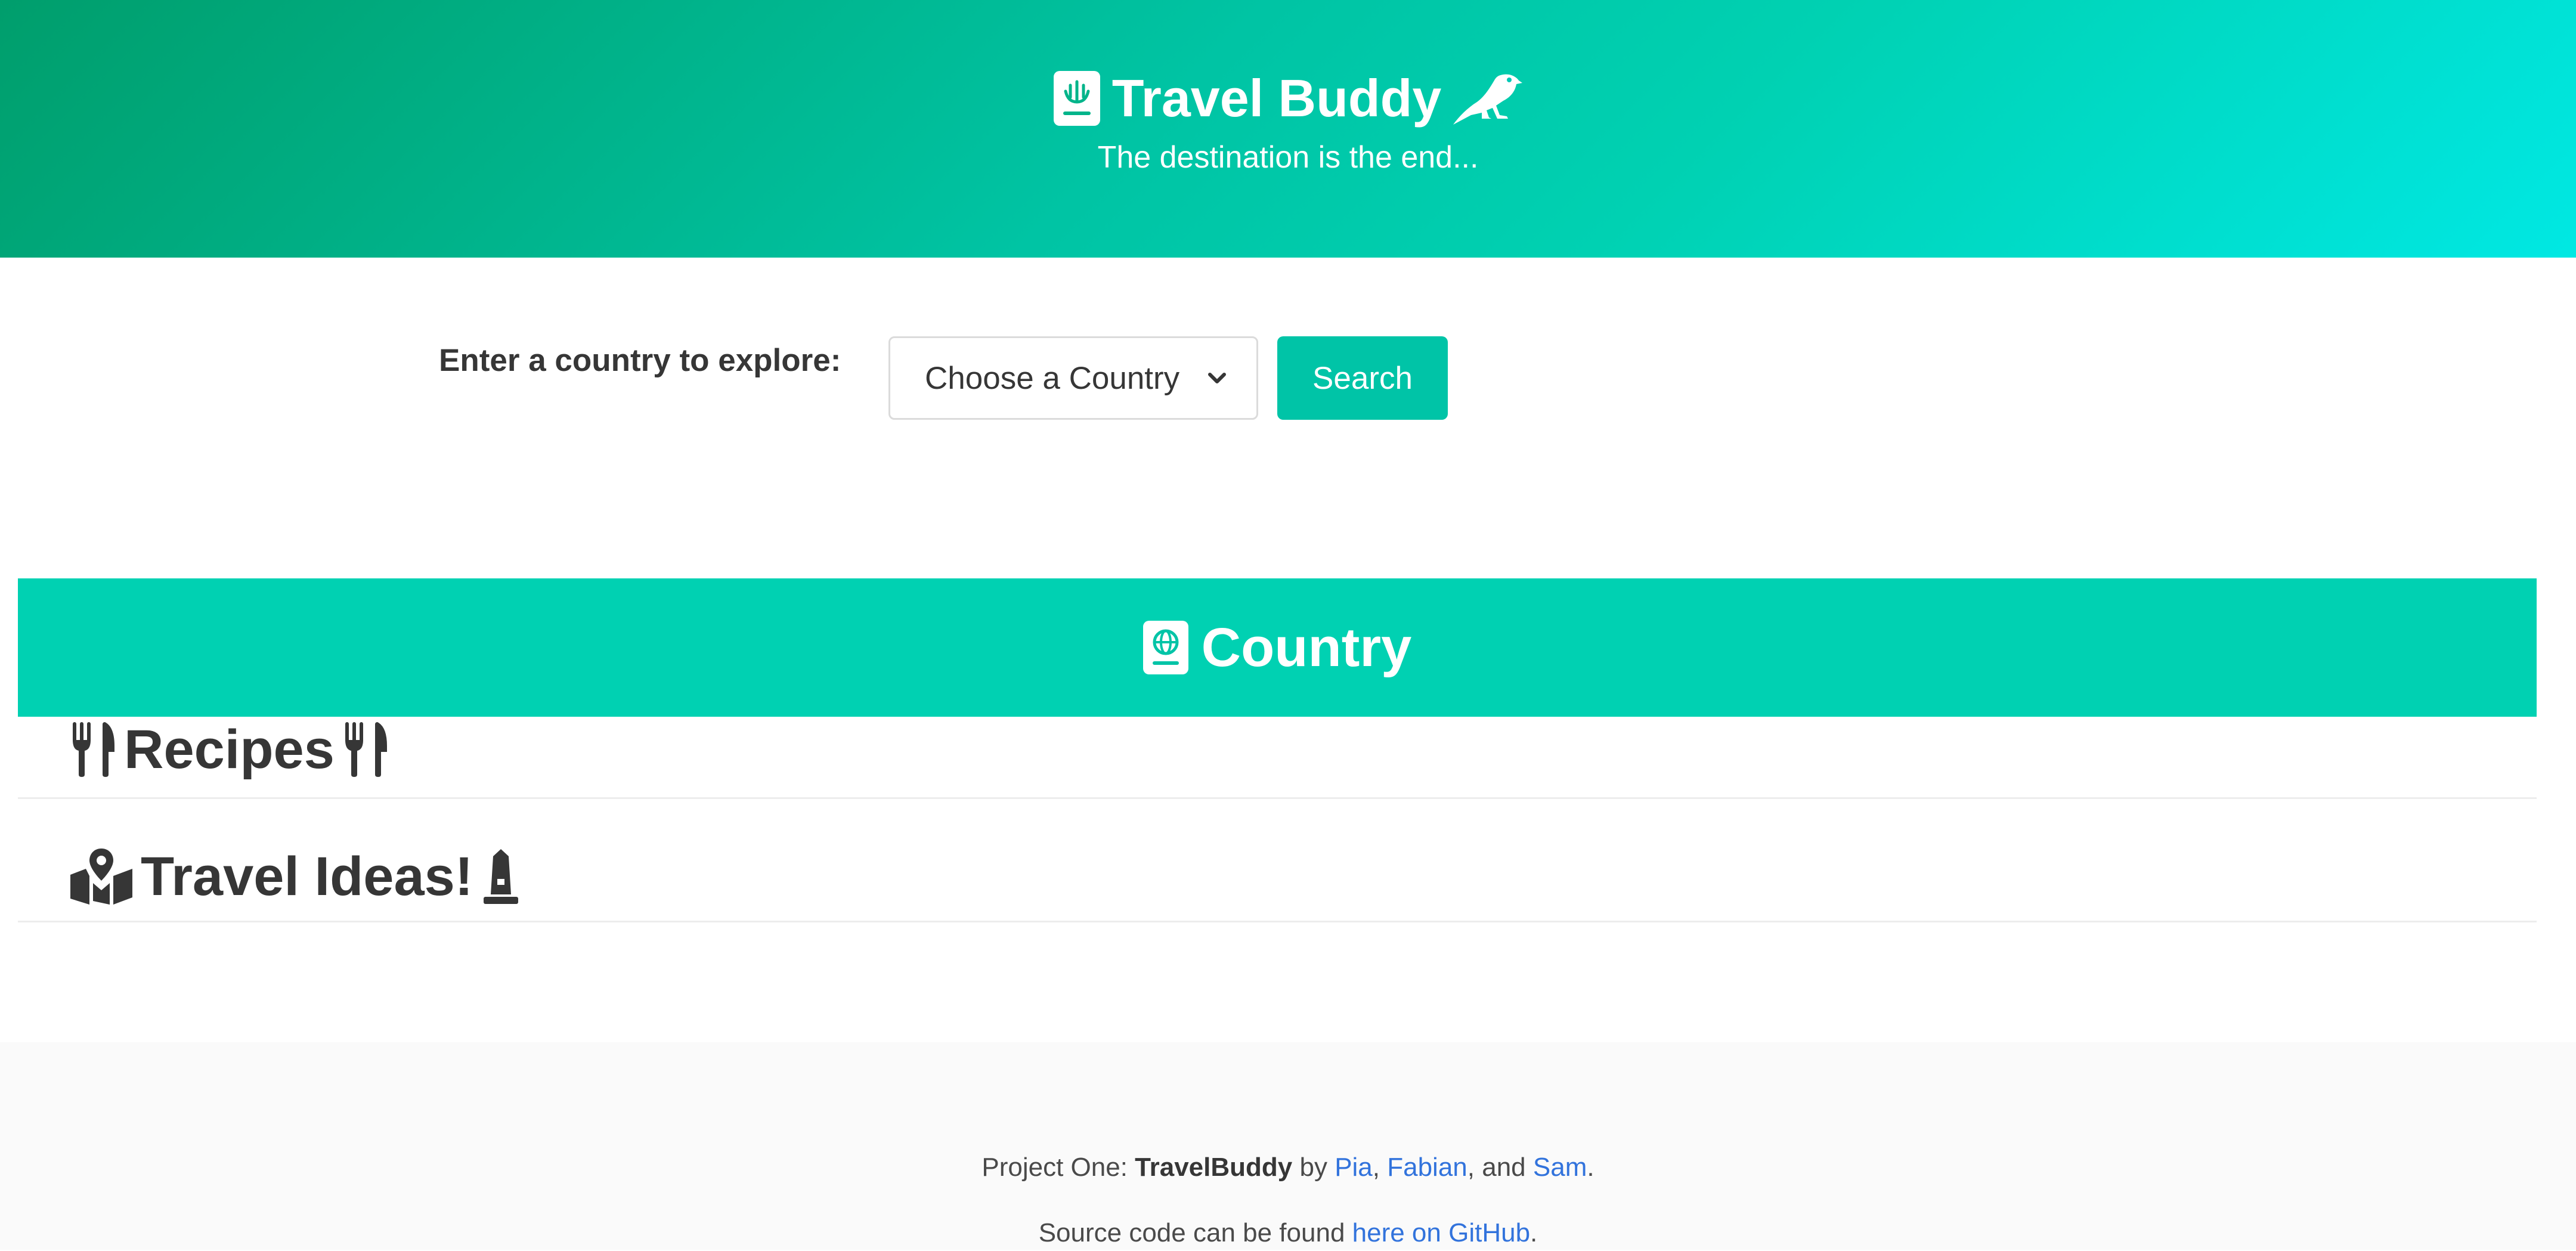 The height and width of the screenshot is (1251, 2576). I want to click on author-link-fabian: Fabian, so click(1427, 1167).